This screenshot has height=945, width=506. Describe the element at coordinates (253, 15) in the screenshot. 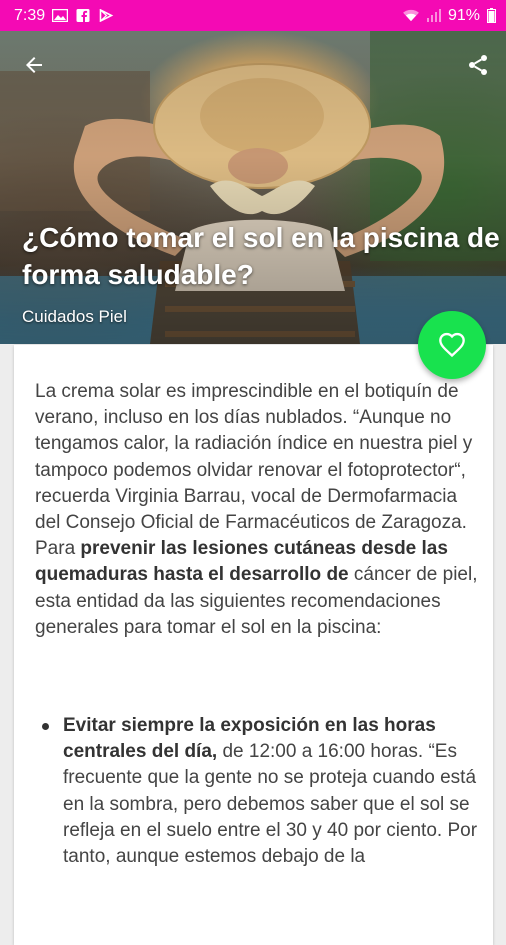

I see `status-bar: 7:39 91%` at that location.